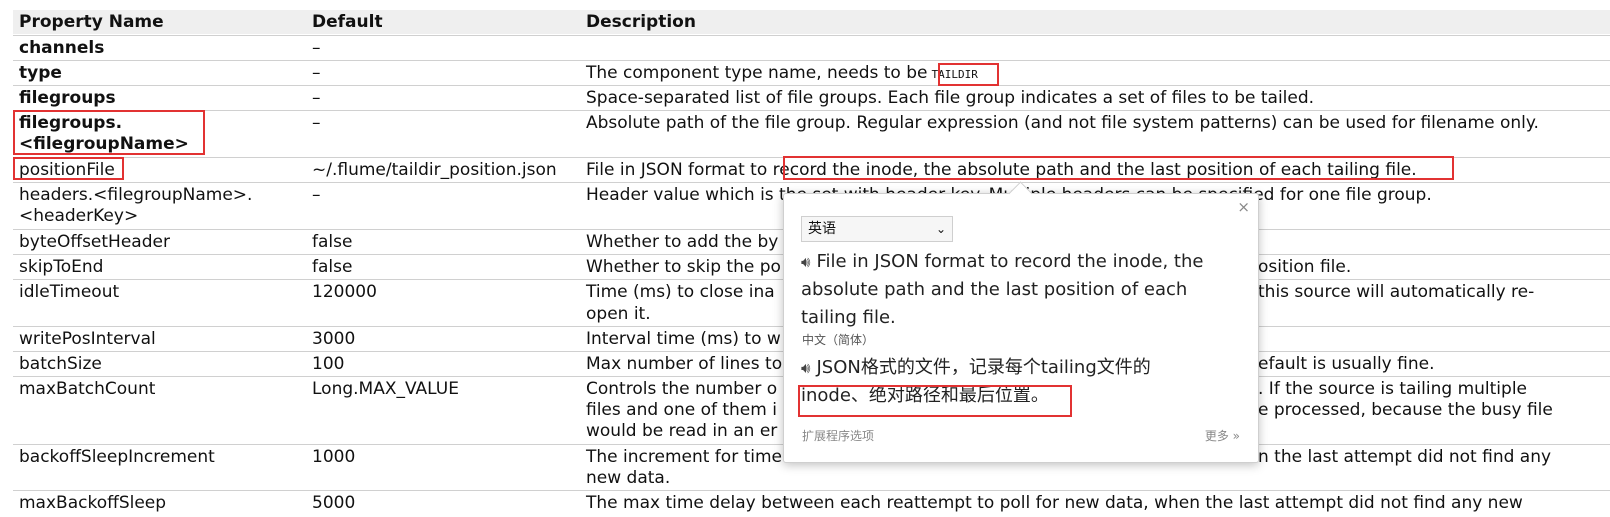  I want to click on highlight-box-positionfile, so click(68, 168).